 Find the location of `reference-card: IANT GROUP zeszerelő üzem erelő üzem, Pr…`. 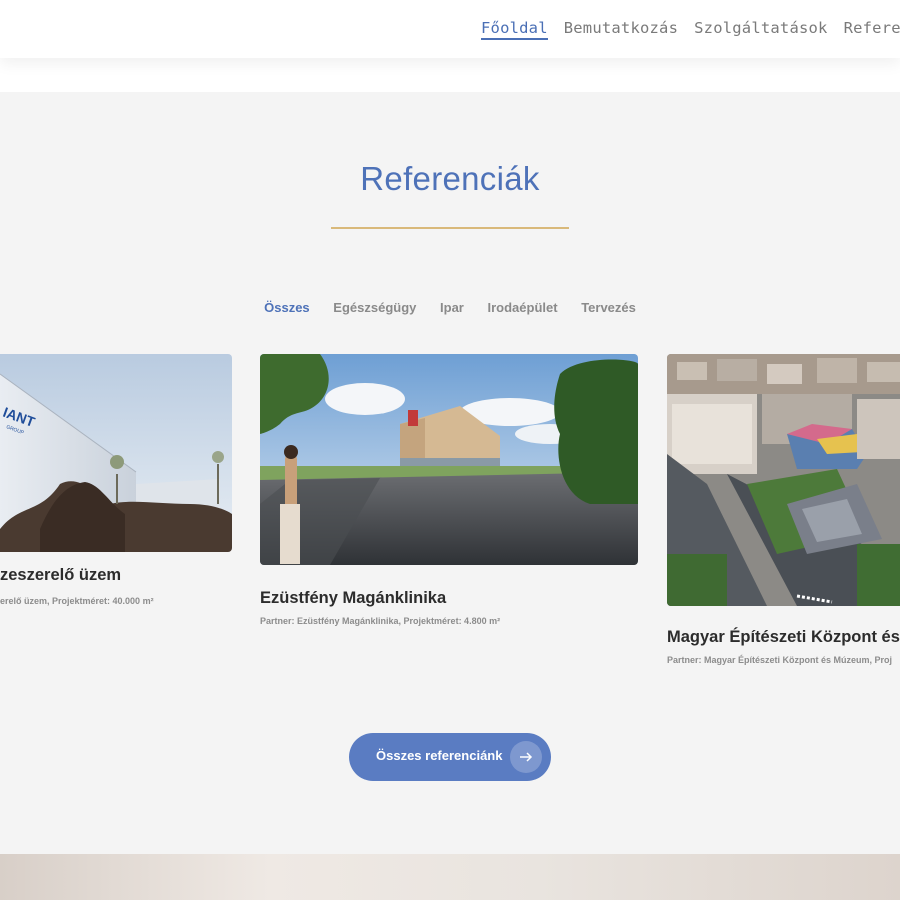

reference-card: IANT GROUP zeszerelő üzem erelő üzem, Pr… is located at coordinates (116, 489).